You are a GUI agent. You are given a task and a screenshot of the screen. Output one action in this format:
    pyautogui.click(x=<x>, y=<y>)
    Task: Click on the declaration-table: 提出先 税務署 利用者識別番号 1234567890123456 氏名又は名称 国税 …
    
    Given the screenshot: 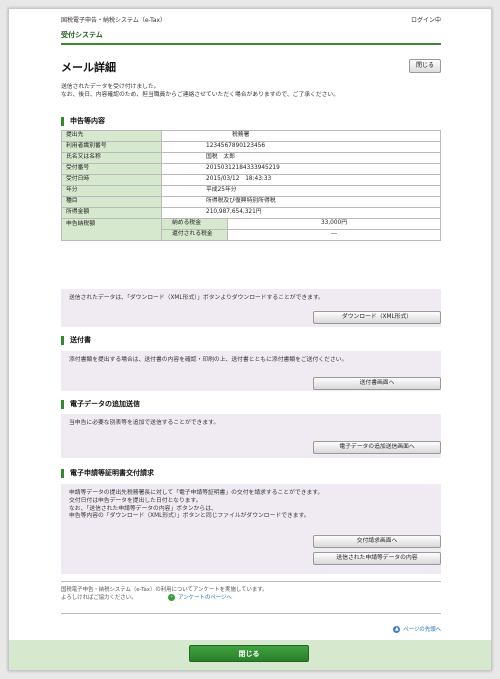 What is the action you would take?
    pyautogui.click(x=251, y=185)
    